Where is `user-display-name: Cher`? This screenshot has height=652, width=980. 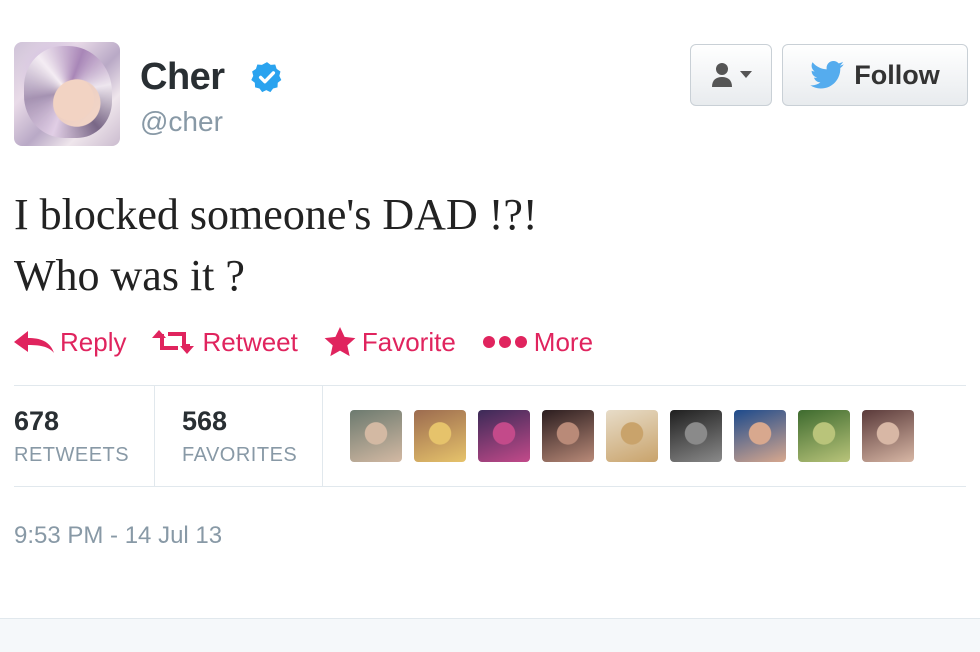 user-display-name: Cher is located at coordinates (182, 77).